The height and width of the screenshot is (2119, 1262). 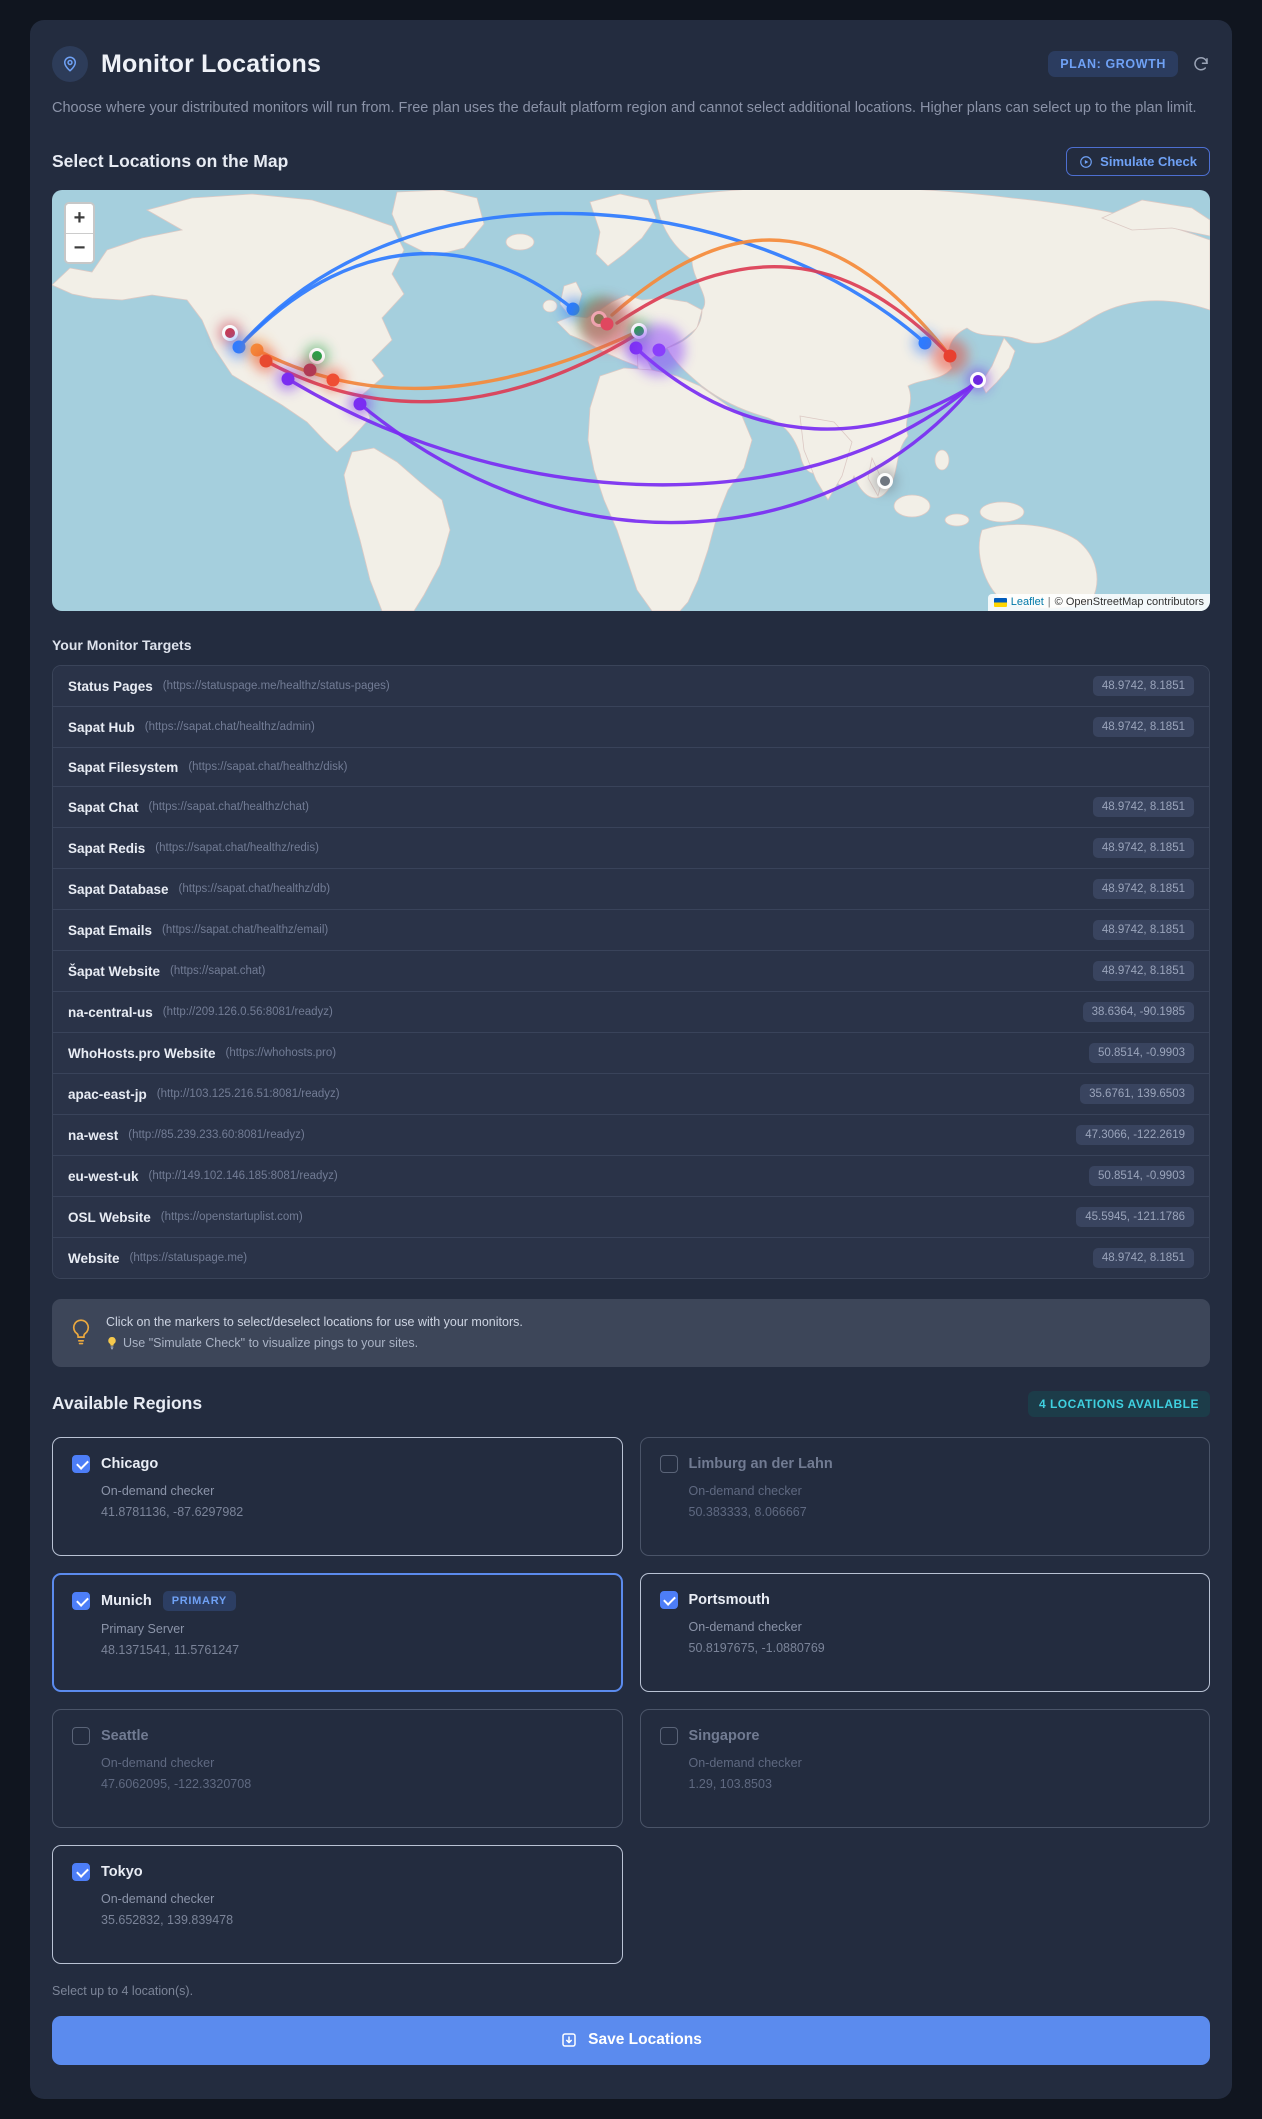 What do you see at coordinates (1135, 1135) in the screenshot?
I see `target-coordinates-badge: 47.3066, -122.2619` at bounding box center [1135, 1135].